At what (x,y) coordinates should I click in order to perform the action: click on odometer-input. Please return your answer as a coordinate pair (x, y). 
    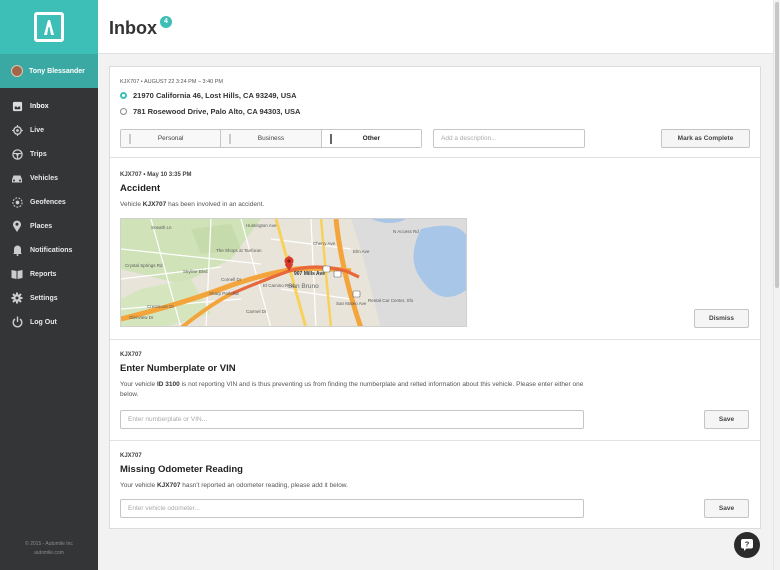
    Looking at the image, I should click on (352, 508).